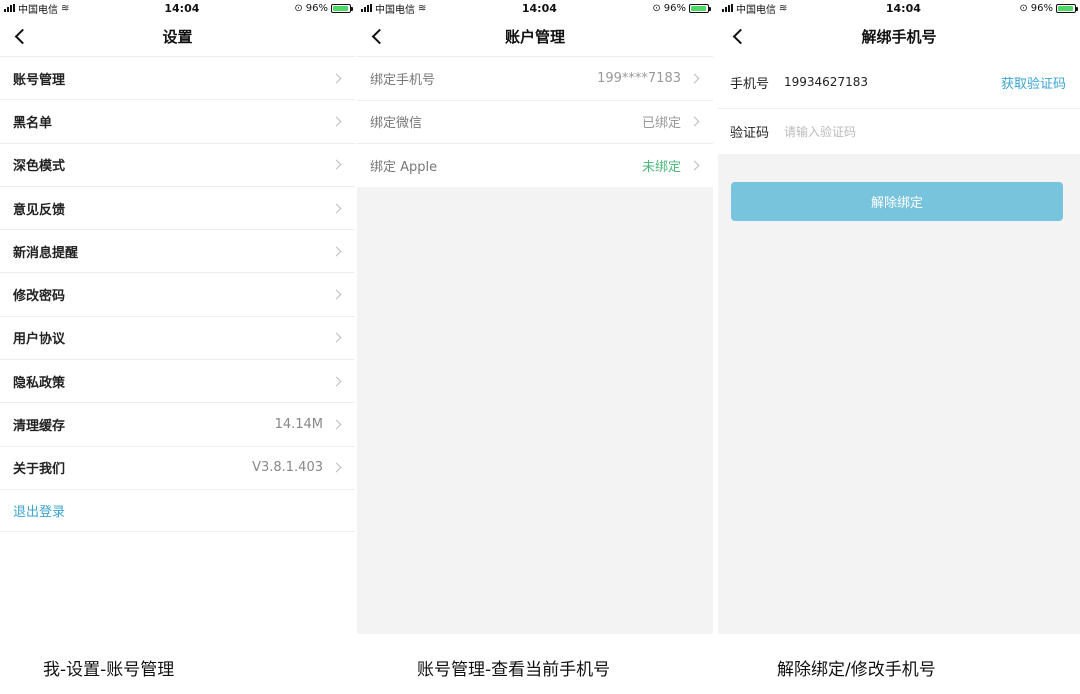  I want to click on item-label: 隐私政策, so click(39, 383).